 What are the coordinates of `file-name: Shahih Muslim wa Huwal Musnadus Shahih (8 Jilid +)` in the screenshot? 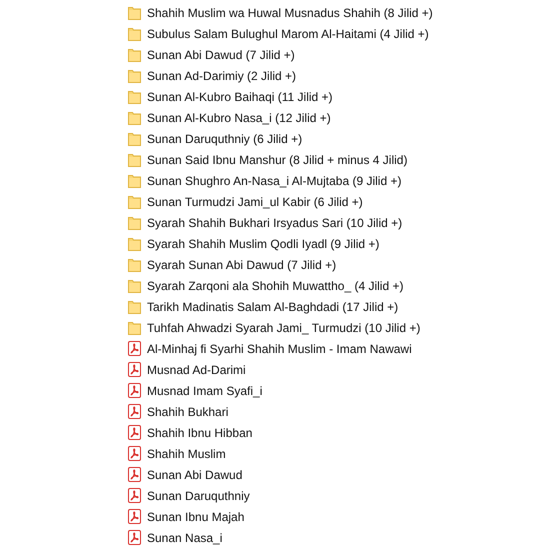 It's located at (290, 13).